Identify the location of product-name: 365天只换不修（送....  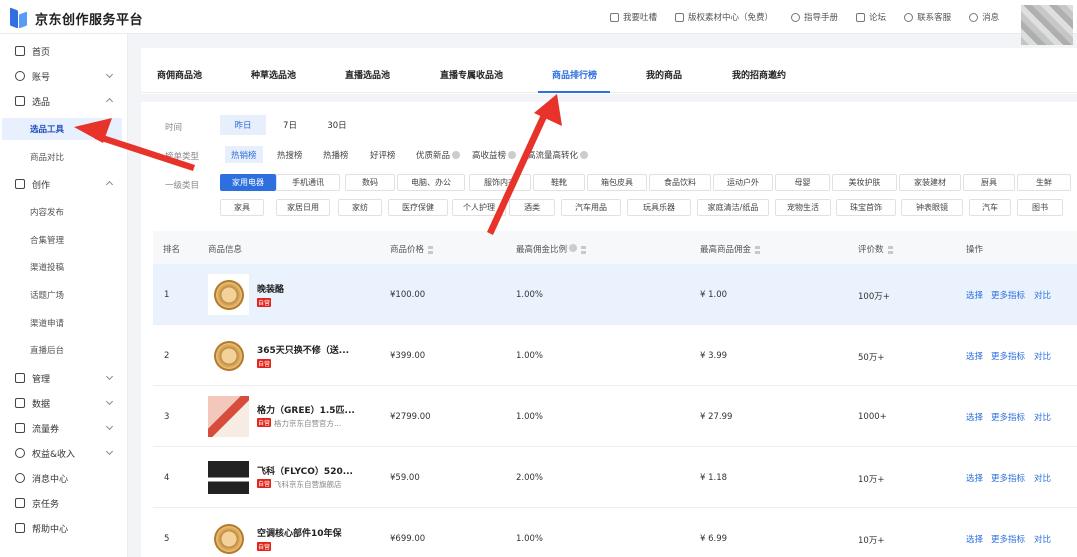
(303, 349).